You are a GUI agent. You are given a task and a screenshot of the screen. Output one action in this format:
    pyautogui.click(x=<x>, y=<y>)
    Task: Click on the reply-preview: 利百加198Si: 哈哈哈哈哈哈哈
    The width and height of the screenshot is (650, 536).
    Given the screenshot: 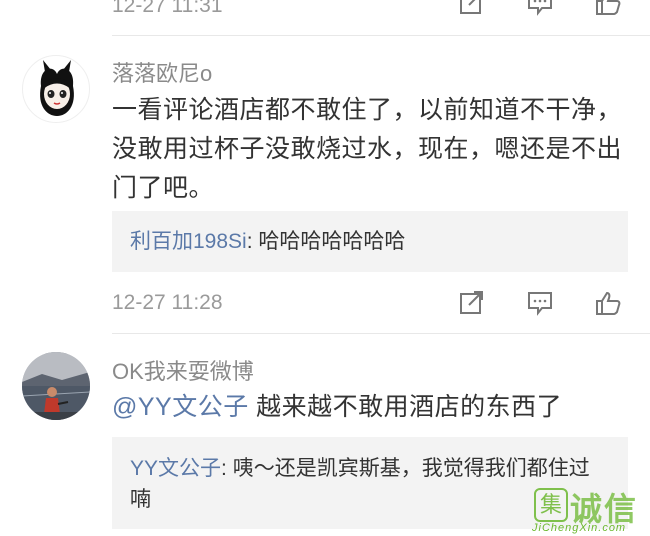 What is the action you would take?
    pyautogui.click(x=370, y=241)
    